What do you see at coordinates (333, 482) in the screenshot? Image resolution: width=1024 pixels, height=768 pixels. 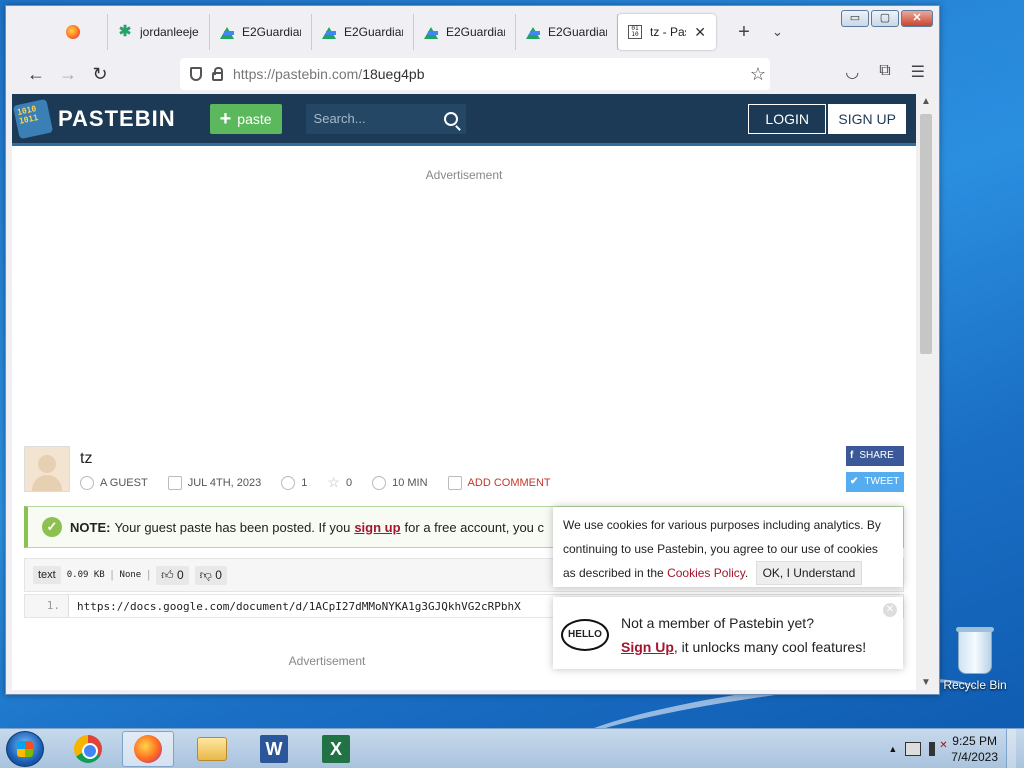 I see `star-icon: ☆` at bounding box center [333, 482].